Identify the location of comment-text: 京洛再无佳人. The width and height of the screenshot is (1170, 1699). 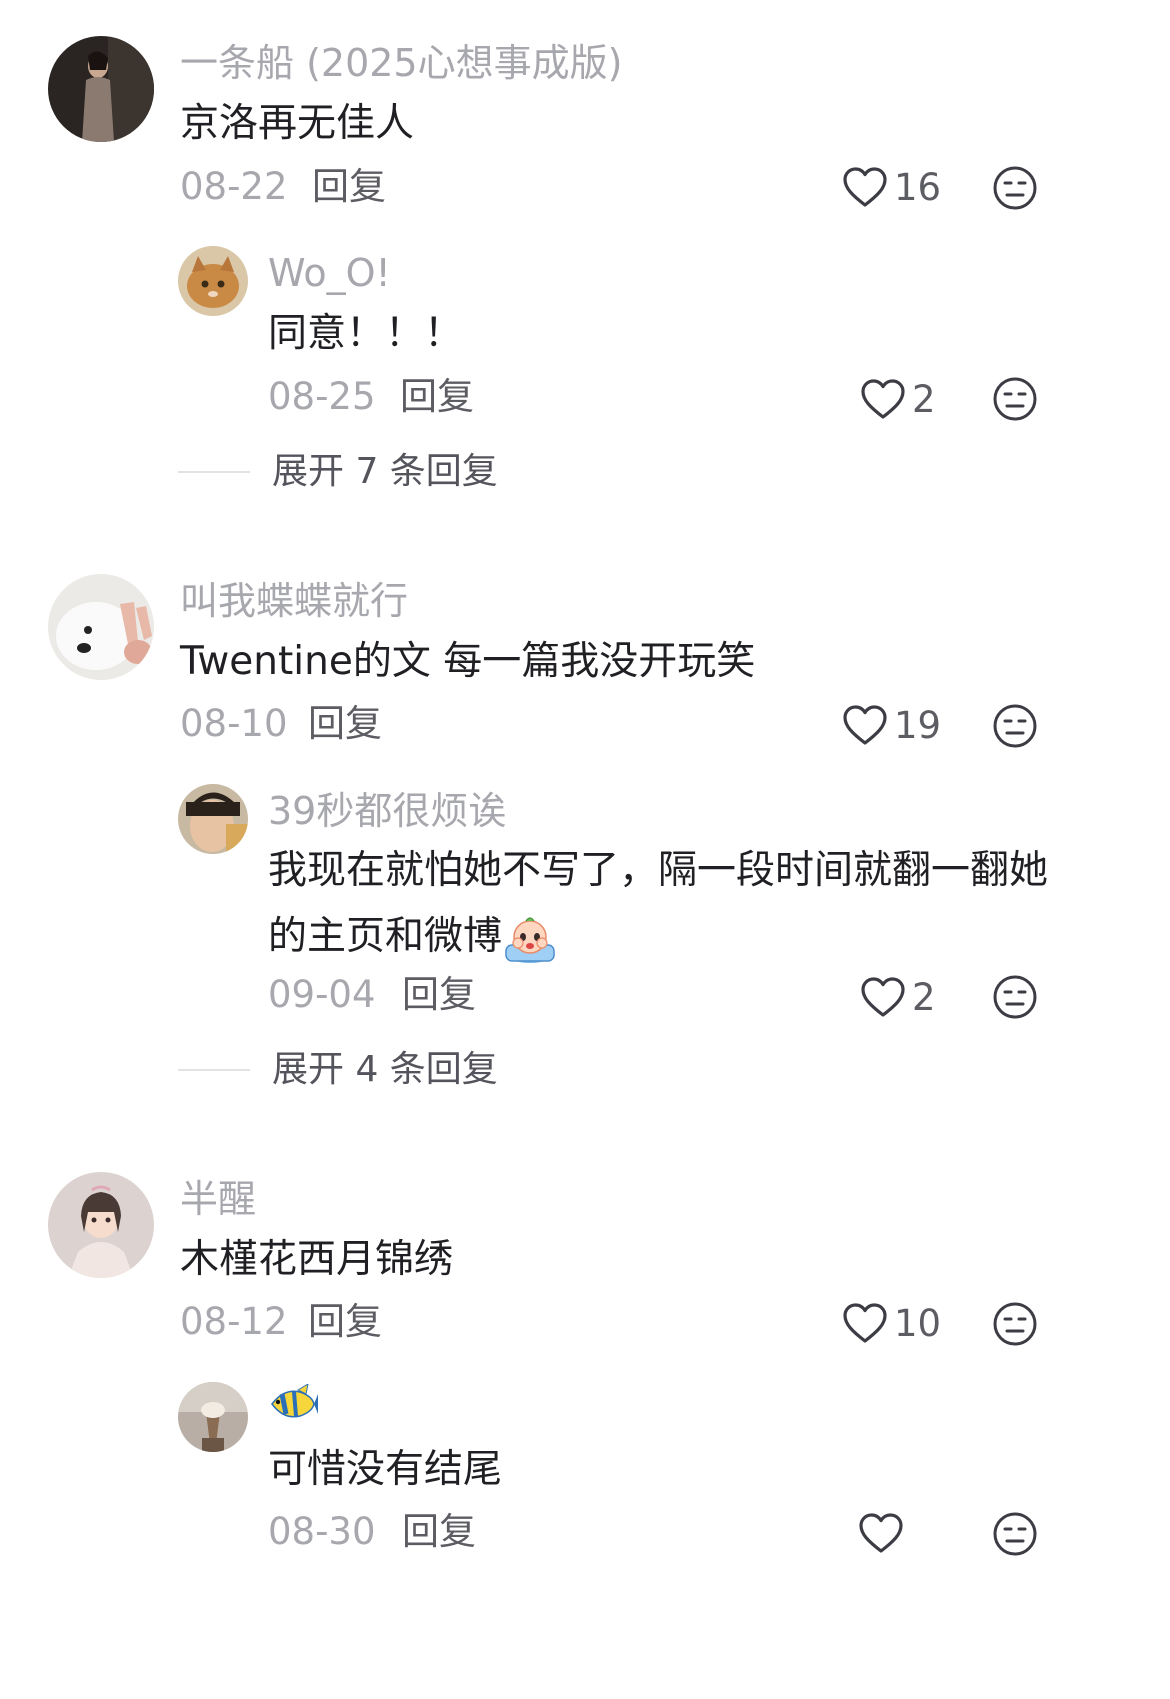
(297, 123).